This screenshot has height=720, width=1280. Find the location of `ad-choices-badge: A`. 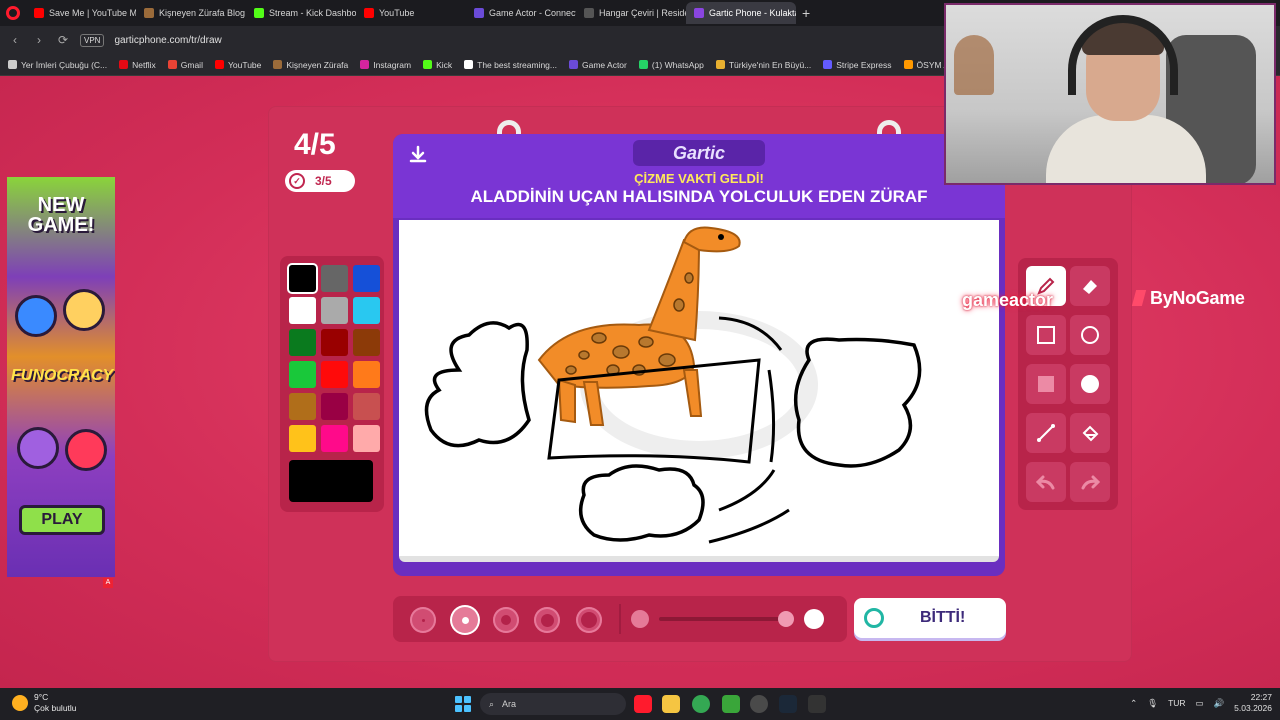

ad-choices-badge: A is located at coordinates (108, 583).